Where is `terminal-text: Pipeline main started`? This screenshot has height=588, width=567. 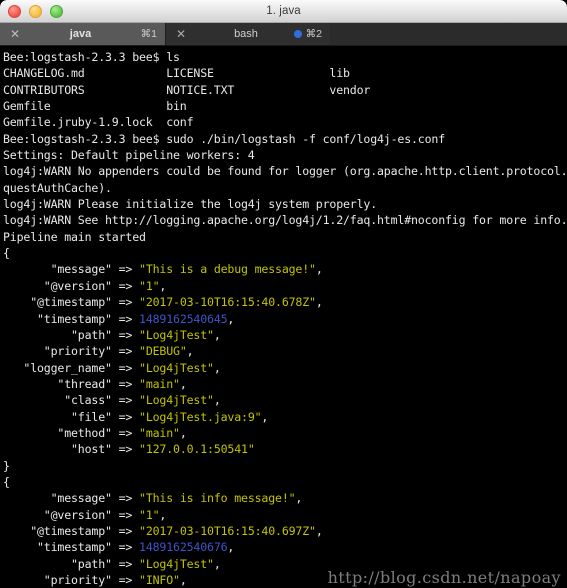 terminal-text: Pipeline main started is located at coordinates (74, 236).